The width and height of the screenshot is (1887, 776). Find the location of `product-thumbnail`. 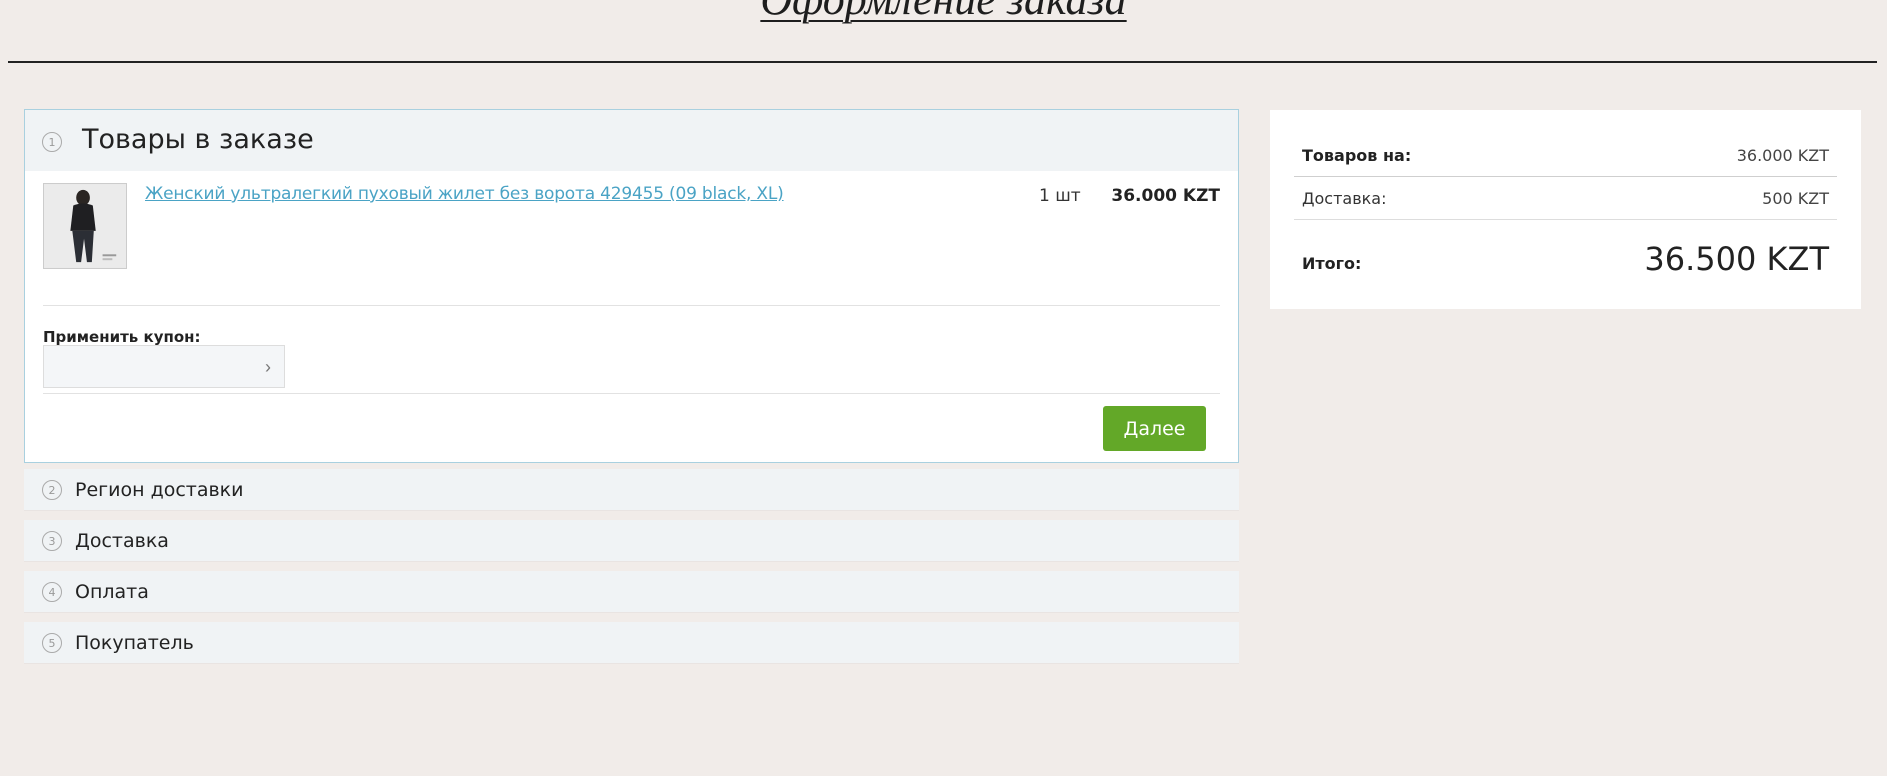

product-thumbnail is located at coordinates (85, 226).